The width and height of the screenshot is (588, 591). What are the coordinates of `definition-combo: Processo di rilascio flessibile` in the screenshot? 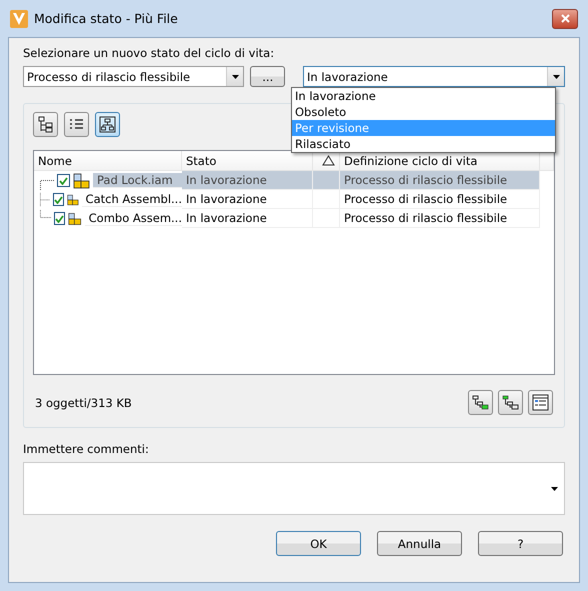 It's located at (133, 76).